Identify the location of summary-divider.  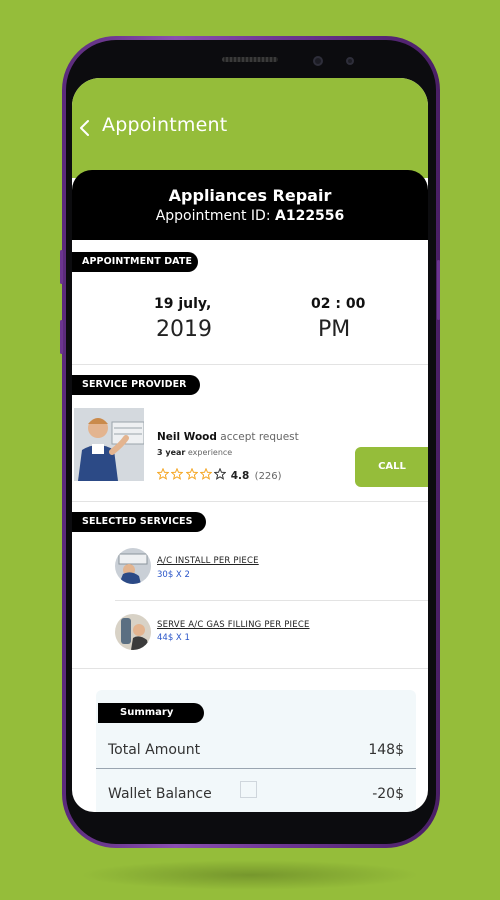
(256, 768).